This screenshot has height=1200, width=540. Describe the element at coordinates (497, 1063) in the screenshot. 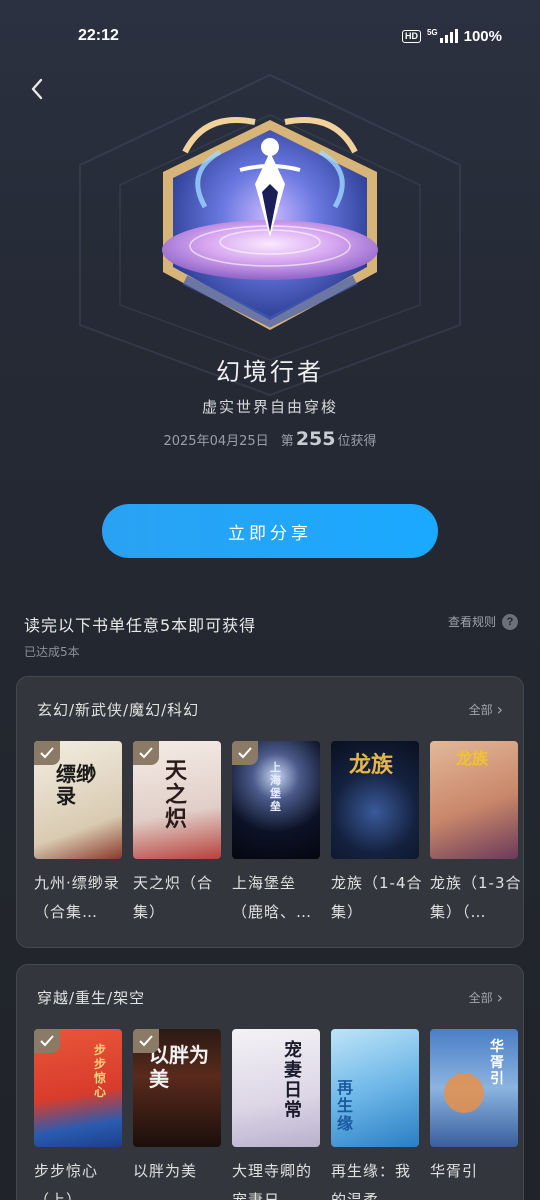

I see `cover-title: 华胥引` at that location.